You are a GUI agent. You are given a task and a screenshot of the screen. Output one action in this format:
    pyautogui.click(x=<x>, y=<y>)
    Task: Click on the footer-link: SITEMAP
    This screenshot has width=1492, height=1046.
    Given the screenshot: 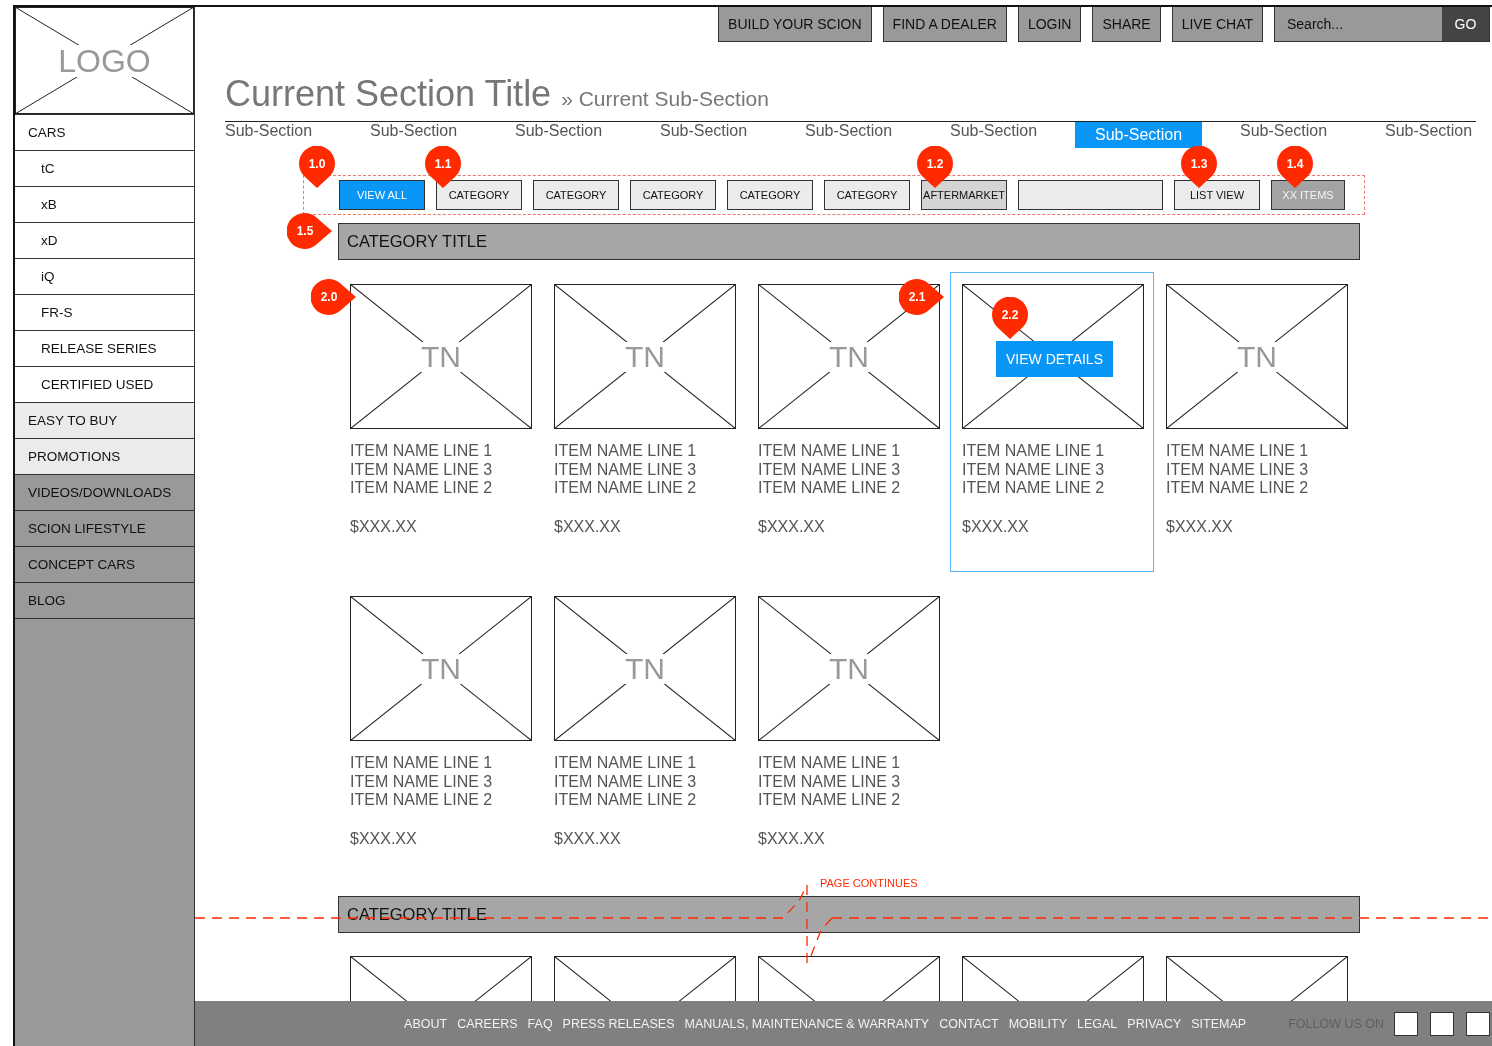 What is the action you would take?
    pyautogui.click(x=1219, y=1023)
    